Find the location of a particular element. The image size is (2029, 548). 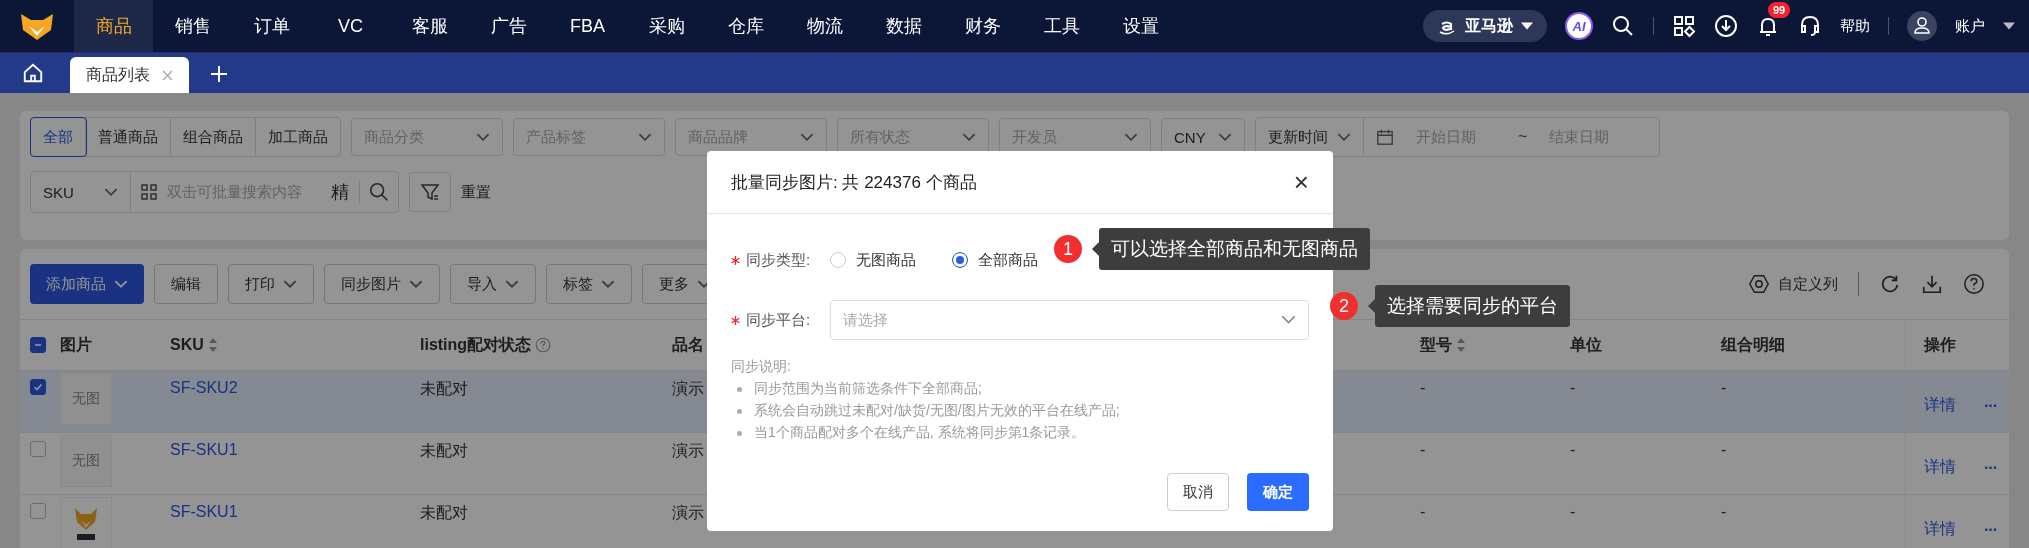

segment-tab: 组合商品 is located at coordinates (213, 137).